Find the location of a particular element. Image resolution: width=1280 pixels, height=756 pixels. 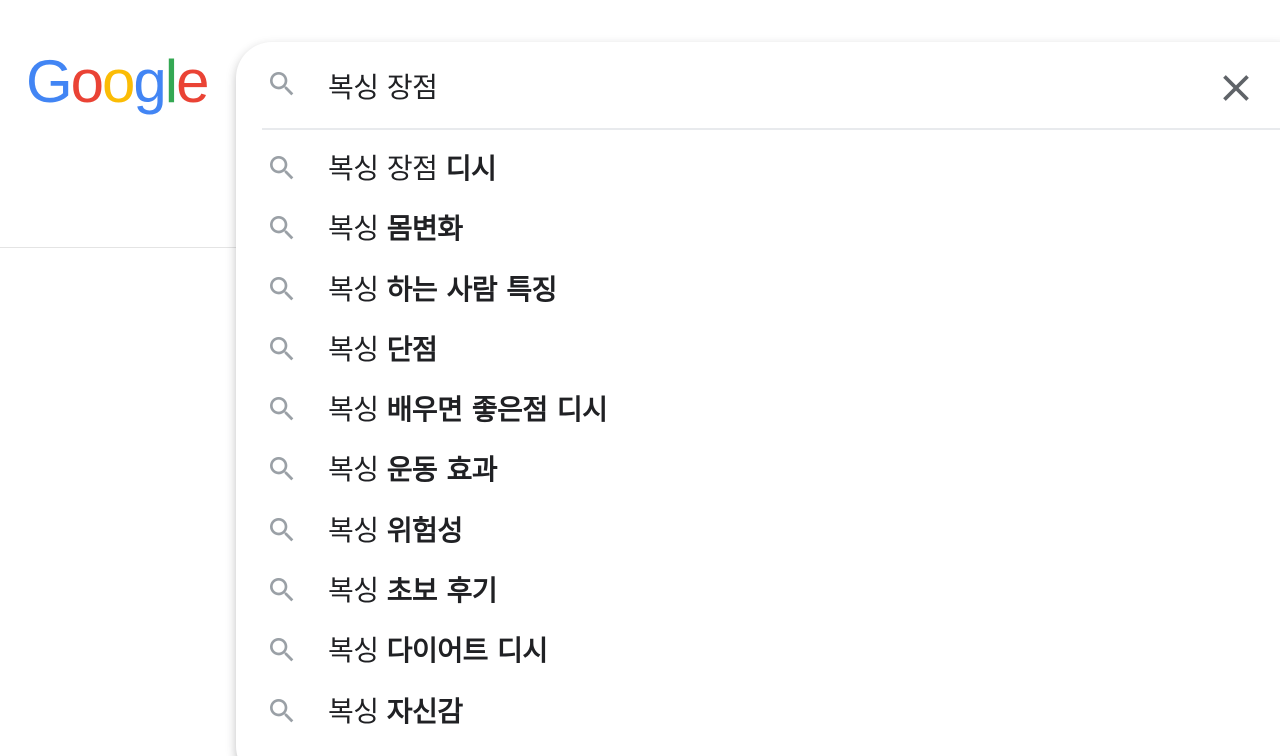

suggestion-text: 복싱 장점 디시 is located at coordinates (412, 167).